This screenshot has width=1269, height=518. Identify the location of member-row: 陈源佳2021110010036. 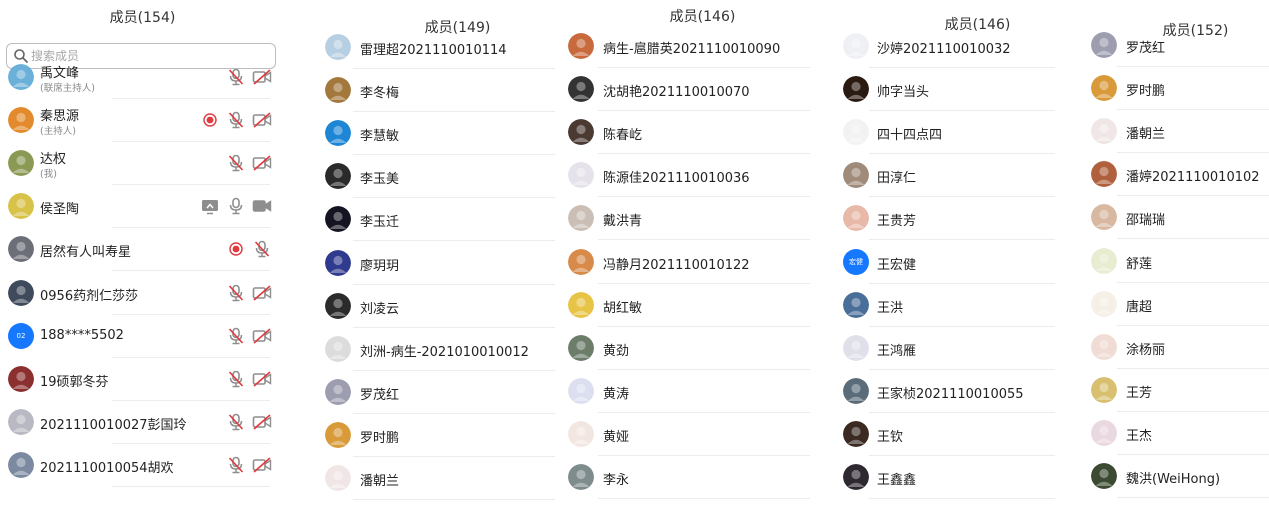
(687, 175).